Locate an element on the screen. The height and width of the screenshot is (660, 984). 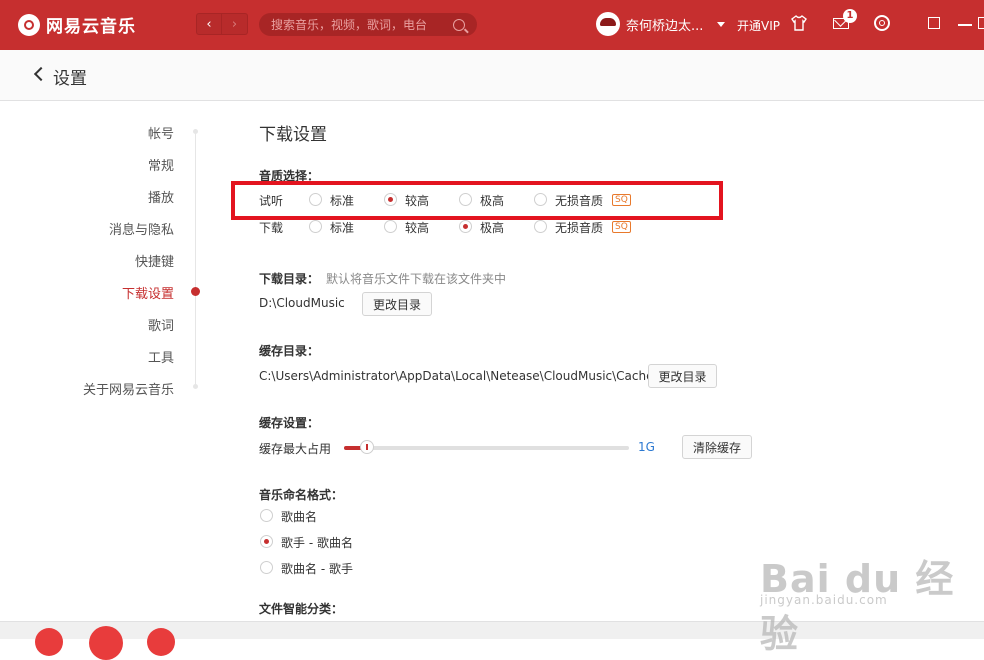
minimize-icon is located at coordinates (965, 25).